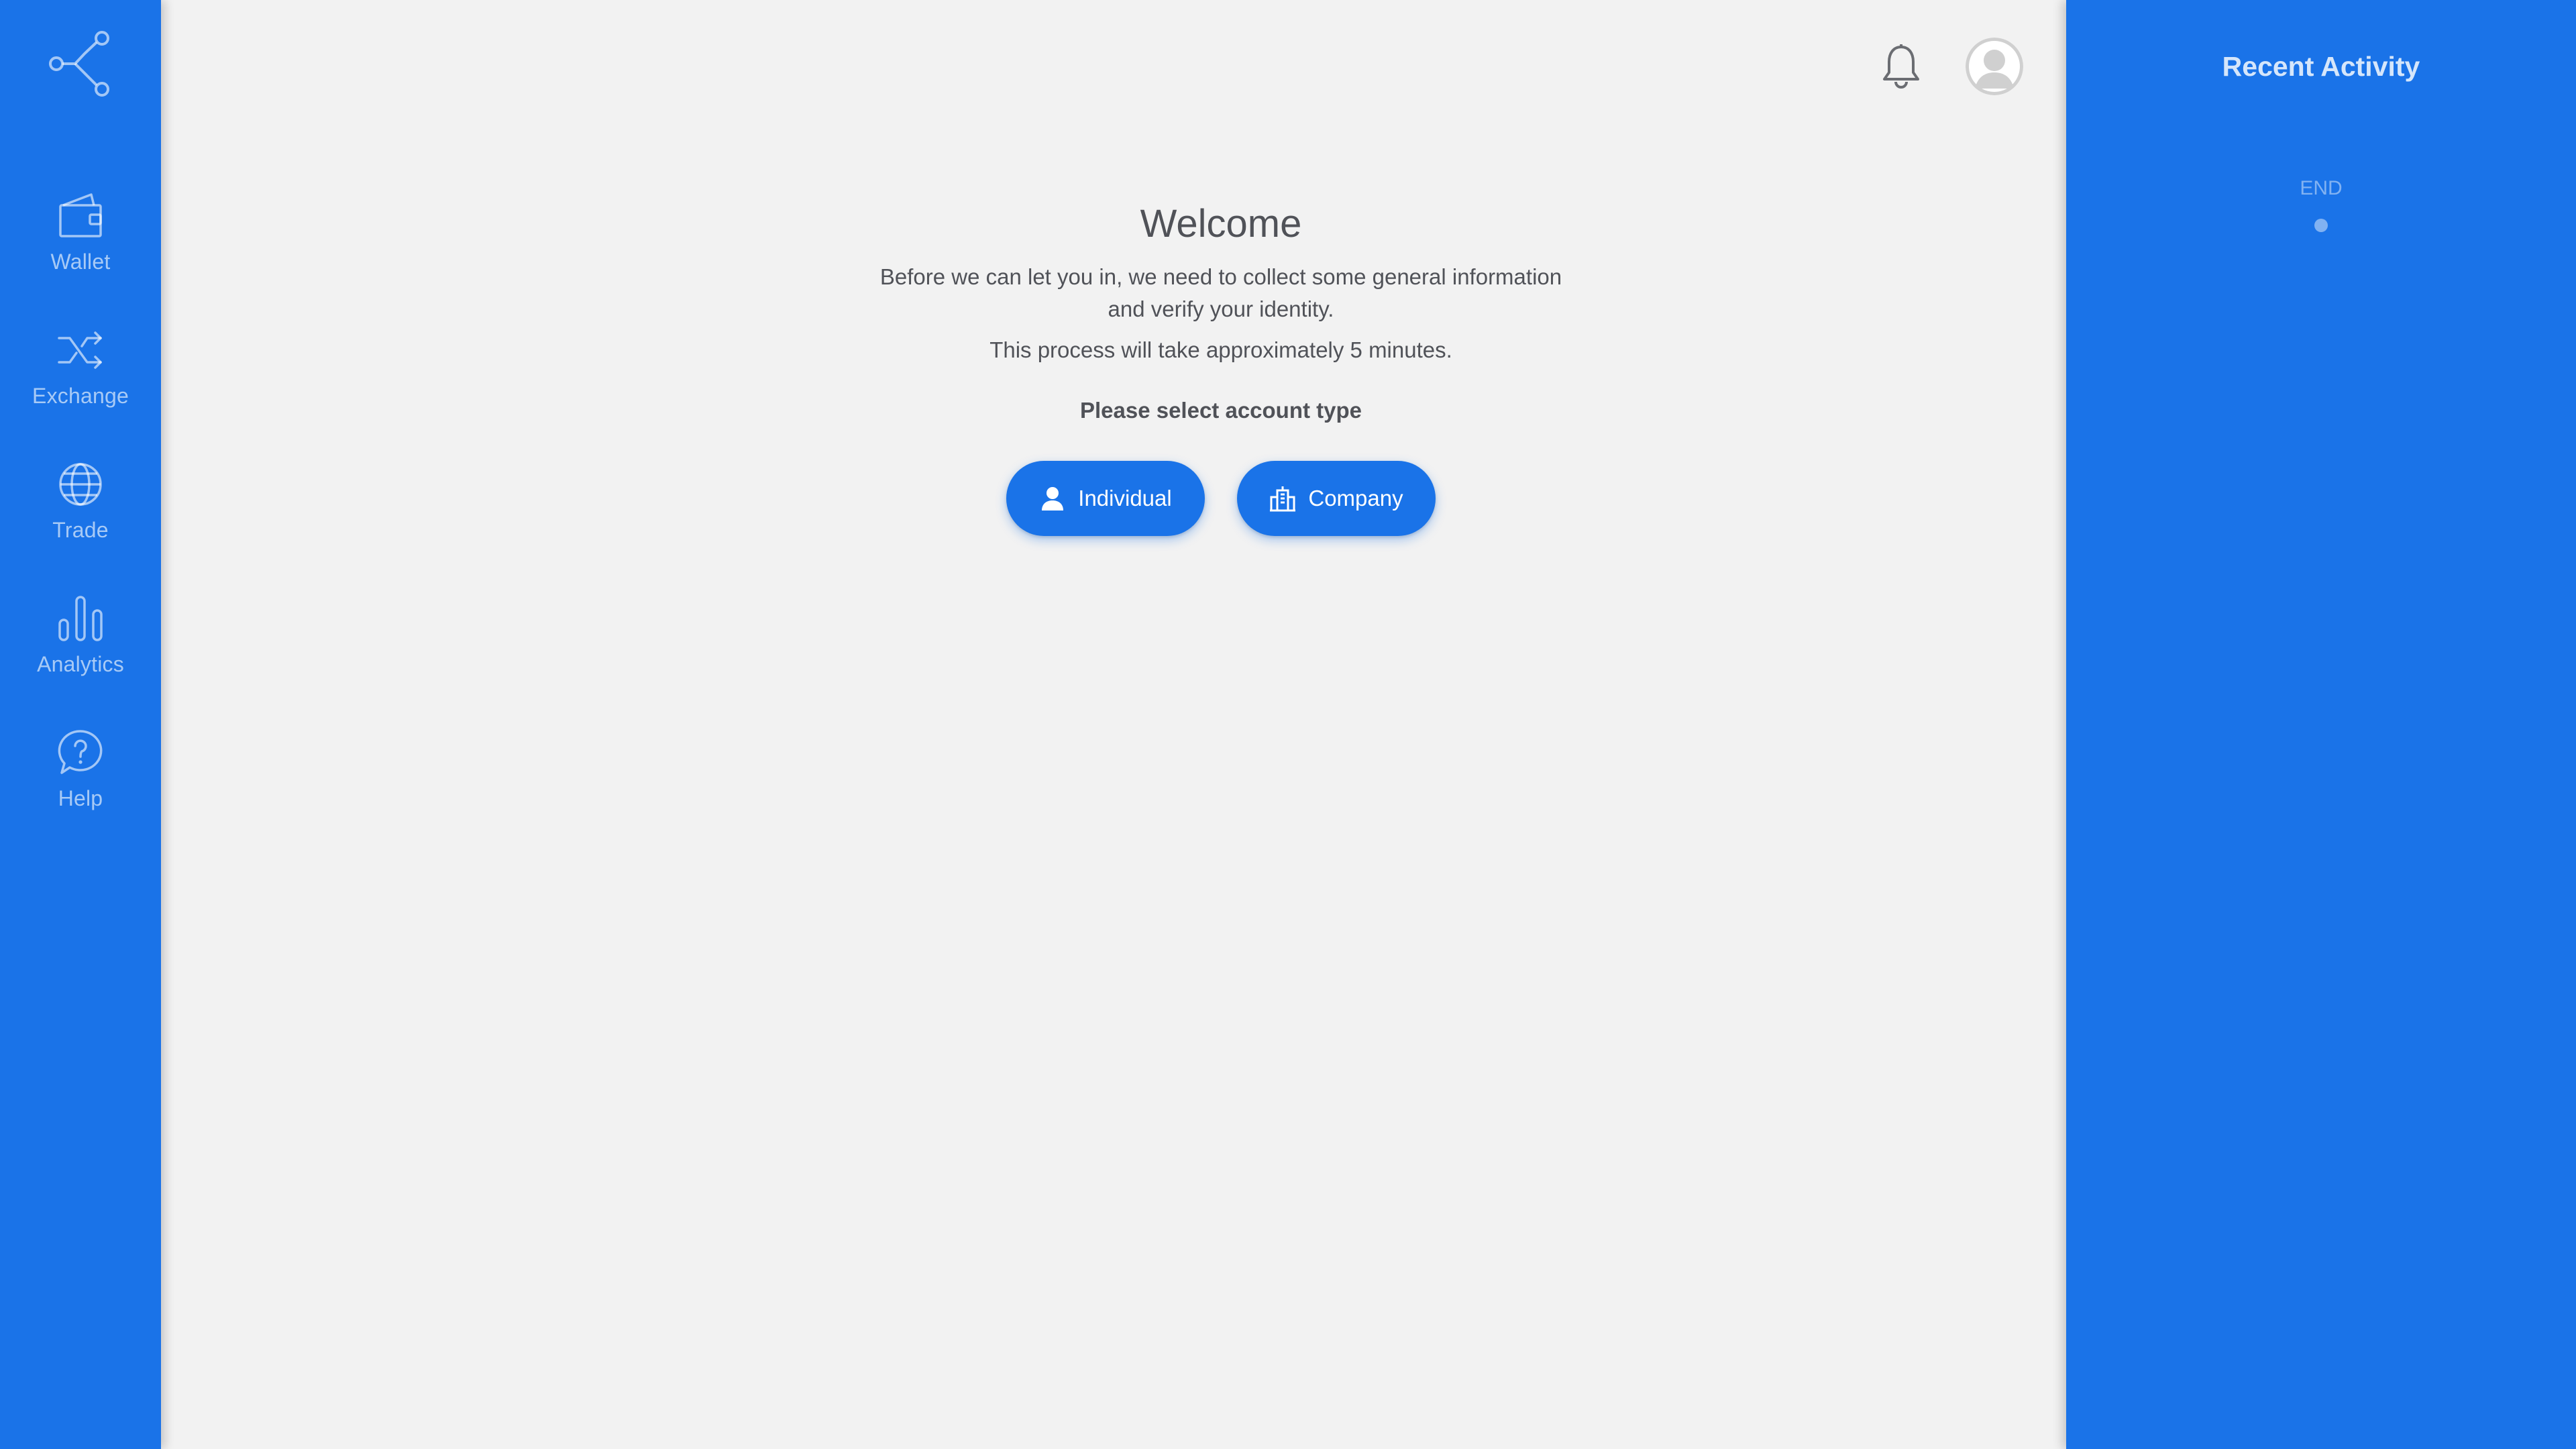 The image size is (2576, 1449). I want to click on bar-chart-icon, so click(80, 618).